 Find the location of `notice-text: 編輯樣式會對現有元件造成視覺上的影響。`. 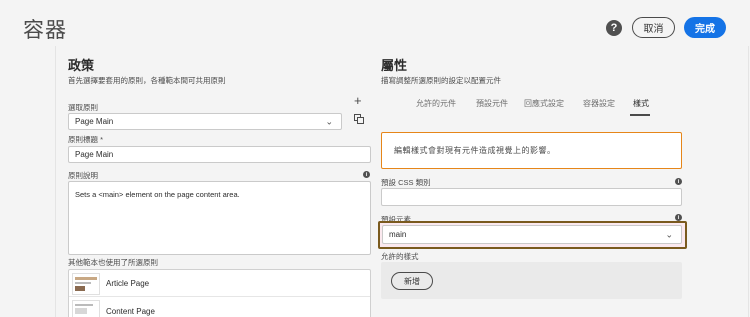

notice-text: 編輯樣式會對現有元件造成視覺上的影響。 is located at coordinates (475, 150).